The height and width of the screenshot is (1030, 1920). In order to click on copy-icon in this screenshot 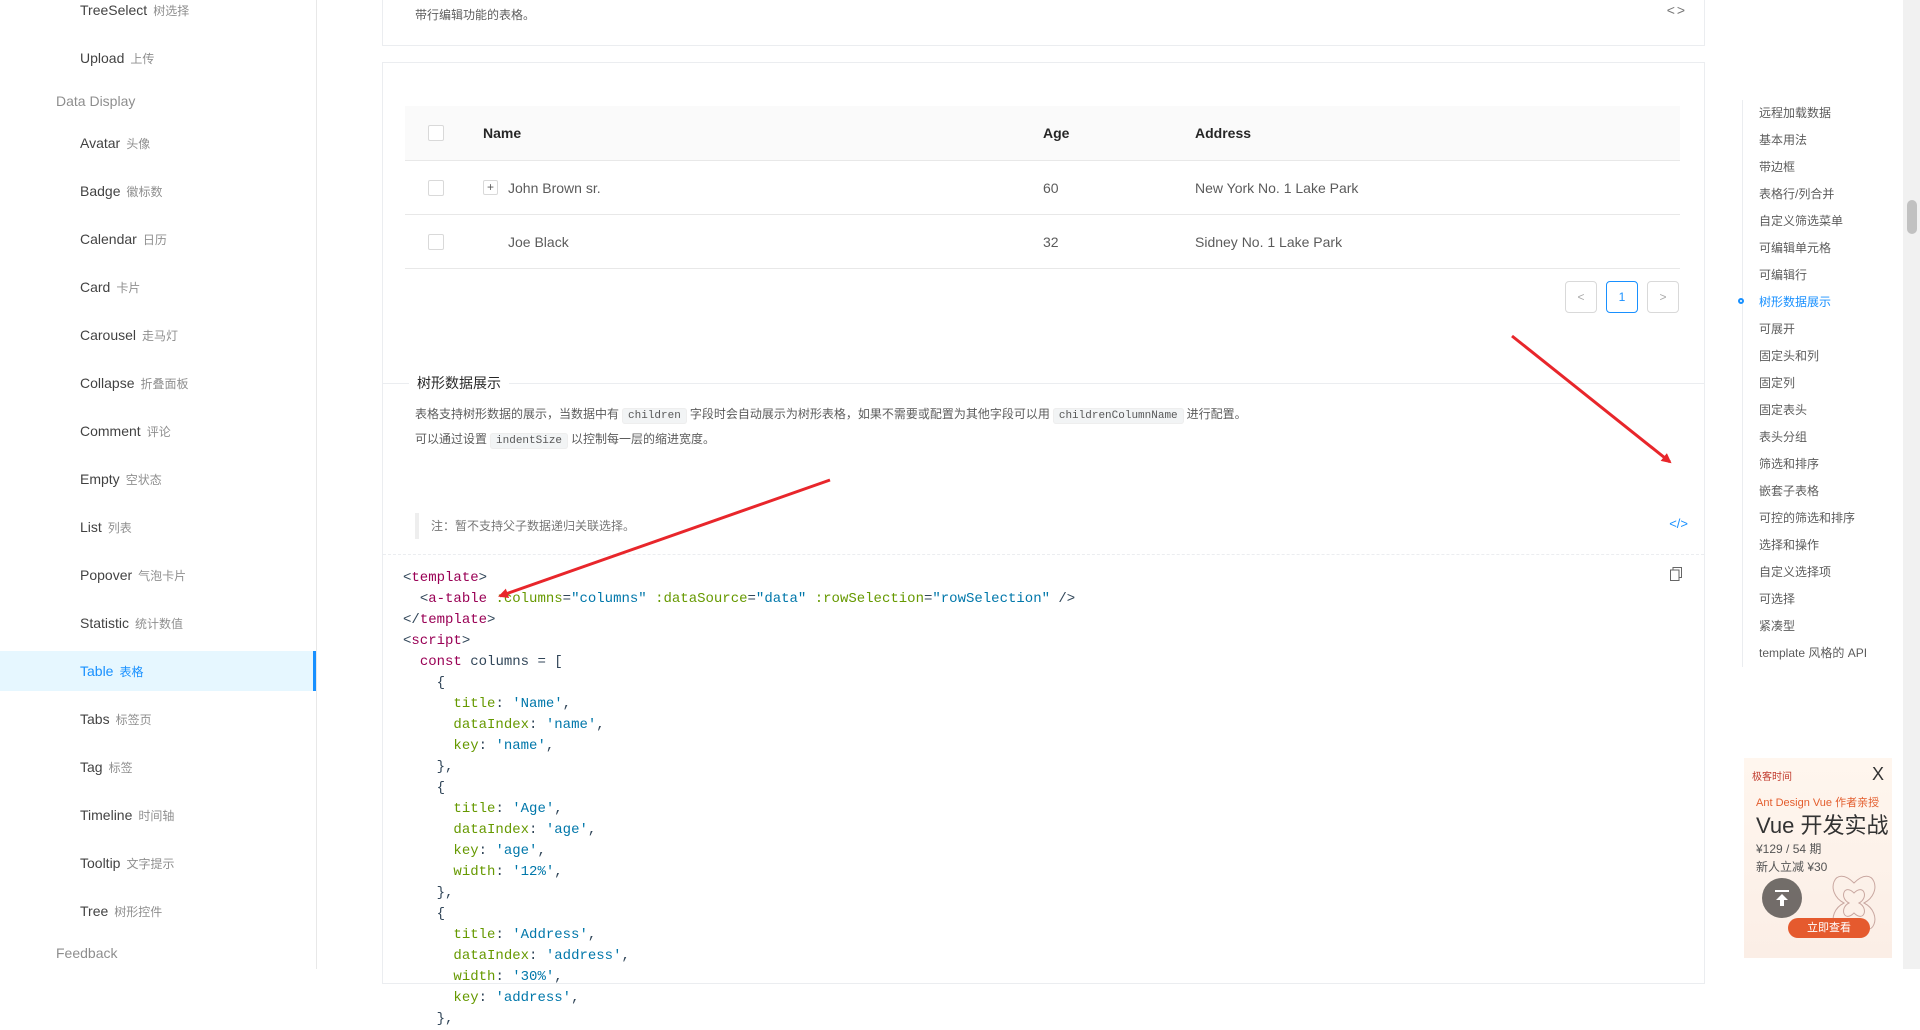, I will do `click(1676, 574)`.